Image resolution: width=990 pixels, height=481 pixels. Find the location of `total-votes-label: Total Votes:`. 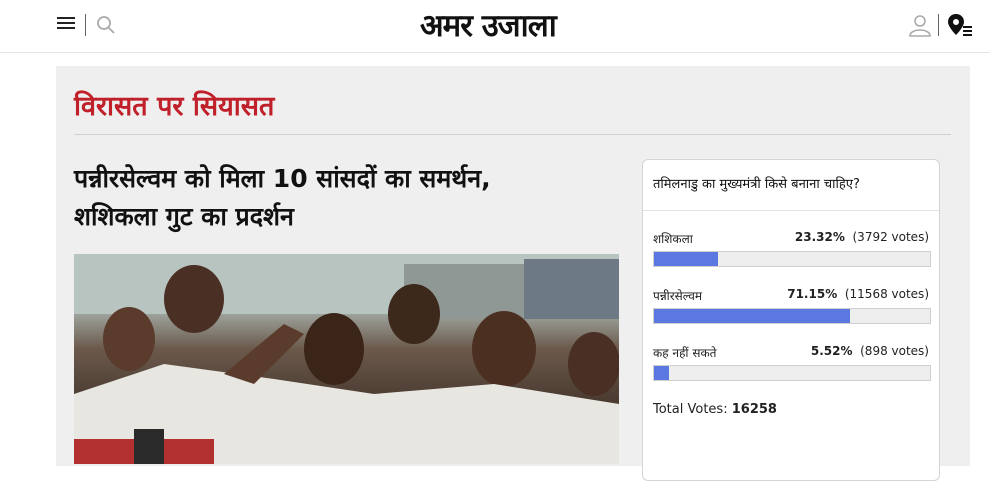

total-votes-label: Total Votes: is located at coordinates (690, 409).